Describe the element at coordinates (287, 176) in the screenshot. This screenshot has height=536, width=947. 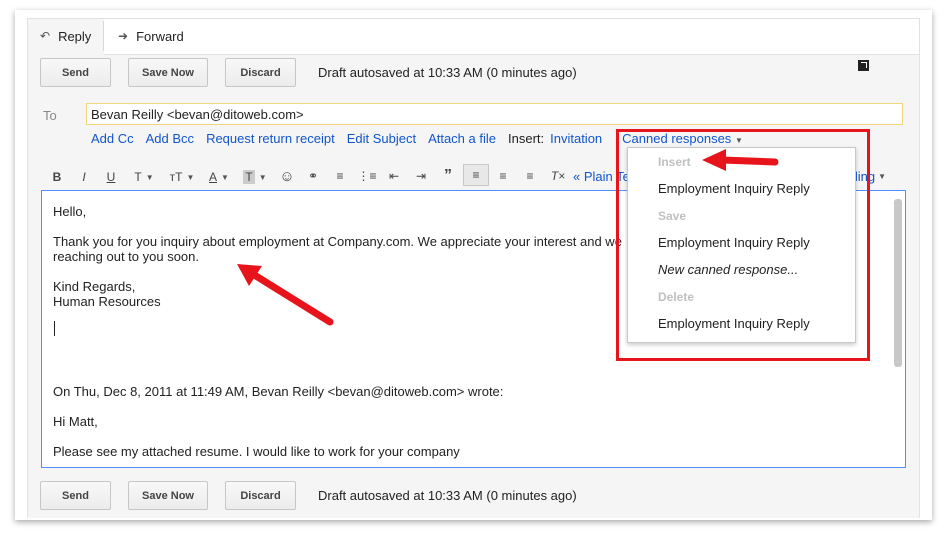
I see `emoji-icon: ☺` at that location.